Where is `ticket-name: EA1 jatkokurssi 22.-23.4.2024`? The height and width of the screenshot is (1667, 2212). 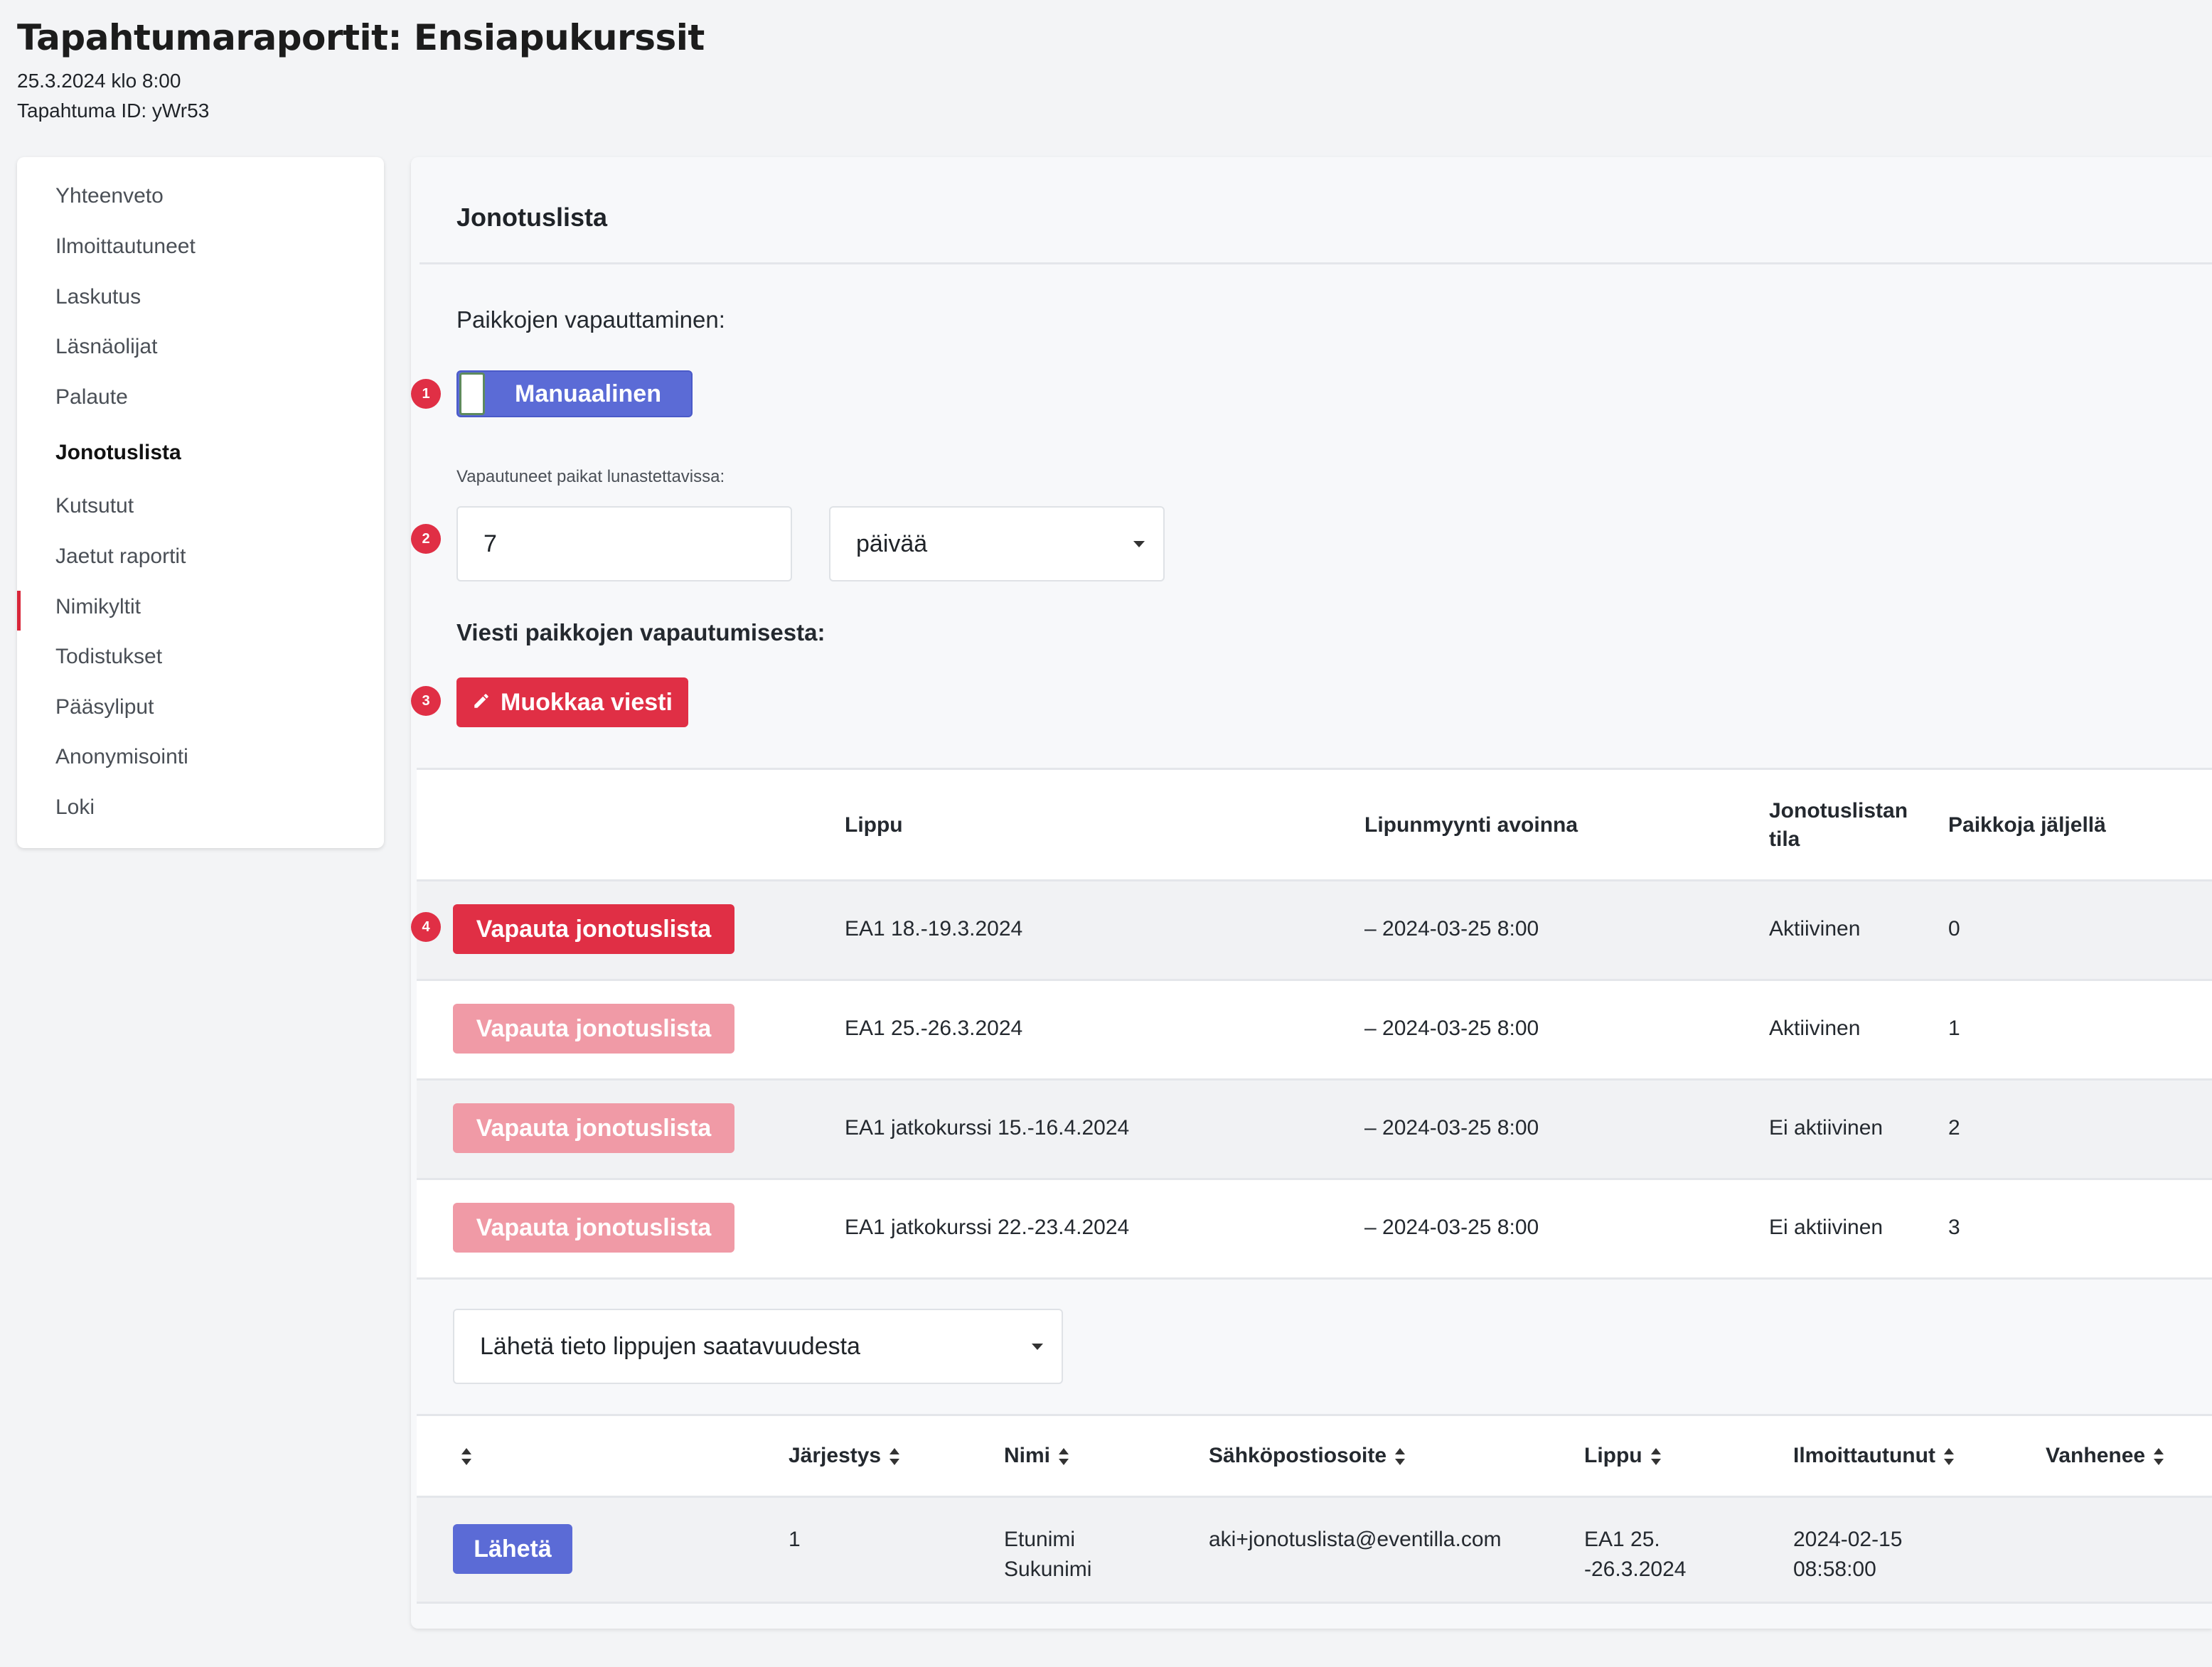
ticket-name: EA1 jatkokurssi 22.-23.4.2024 is located at coordinates (987, 1227).